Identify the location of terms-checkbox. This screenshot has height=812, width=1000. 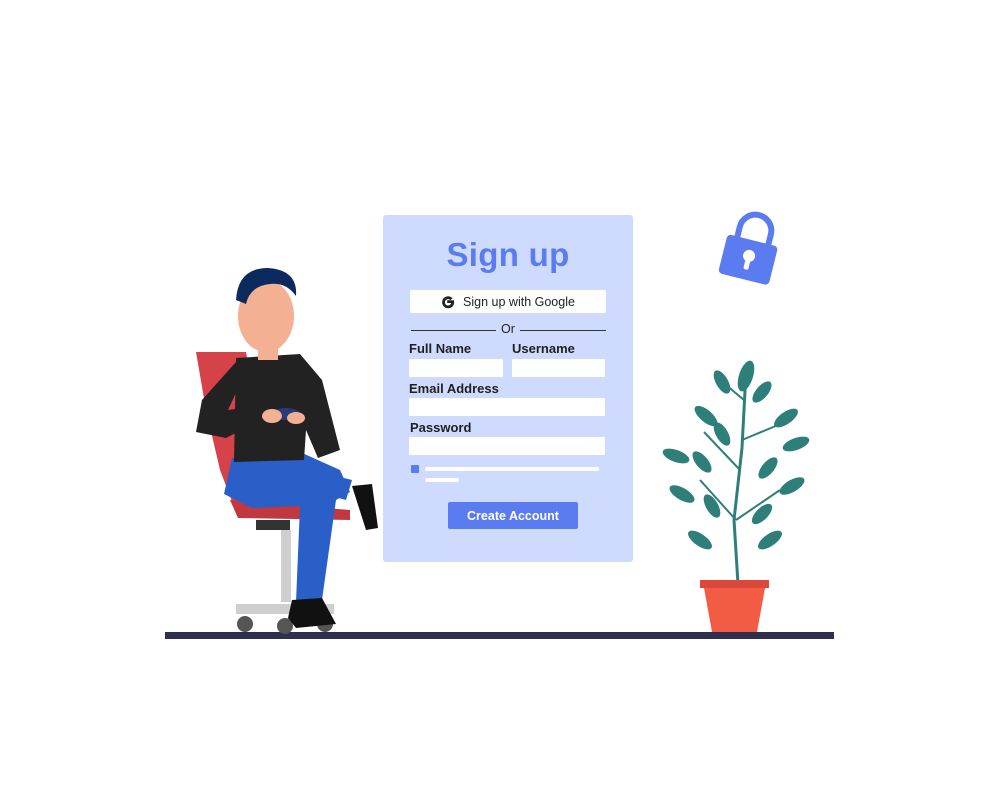
(415, 469).